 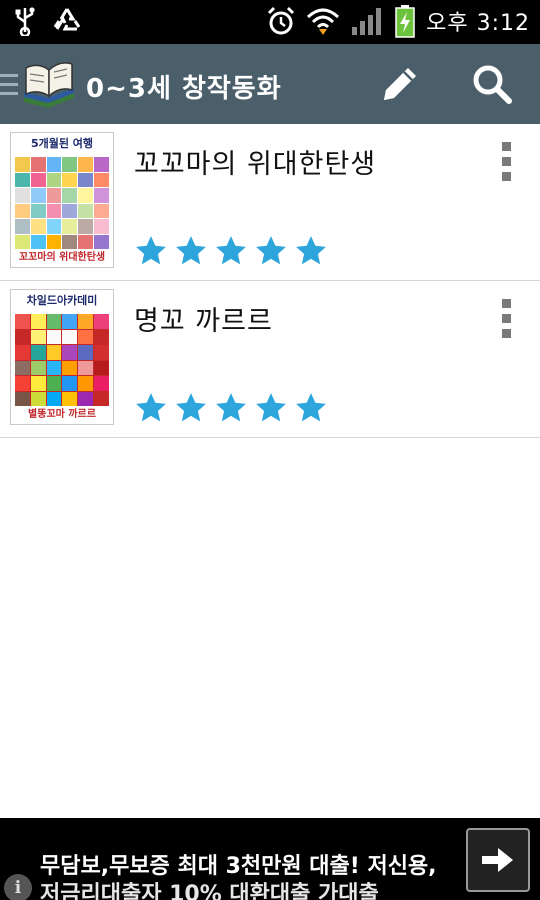 What do you see at coordinates (209, 891) in the screenshot?
I see `ad-text-line2: 저금리대출자 10% 대환대출 가대출` at bounding box center [209, 891].